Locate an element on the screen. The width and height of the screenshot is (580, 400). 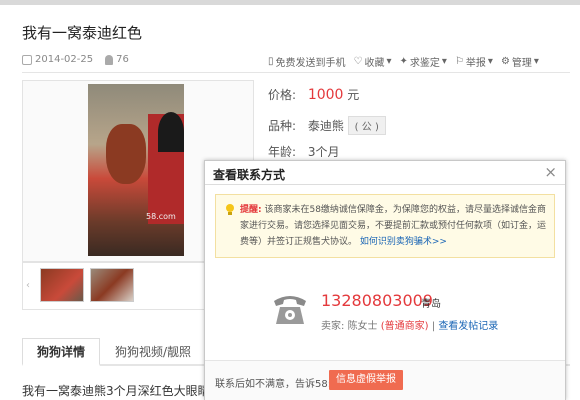
seller-line: 卖家: 陈女士 (普通商家) | 查看发帖记录 is located at coordinates (409, 324).